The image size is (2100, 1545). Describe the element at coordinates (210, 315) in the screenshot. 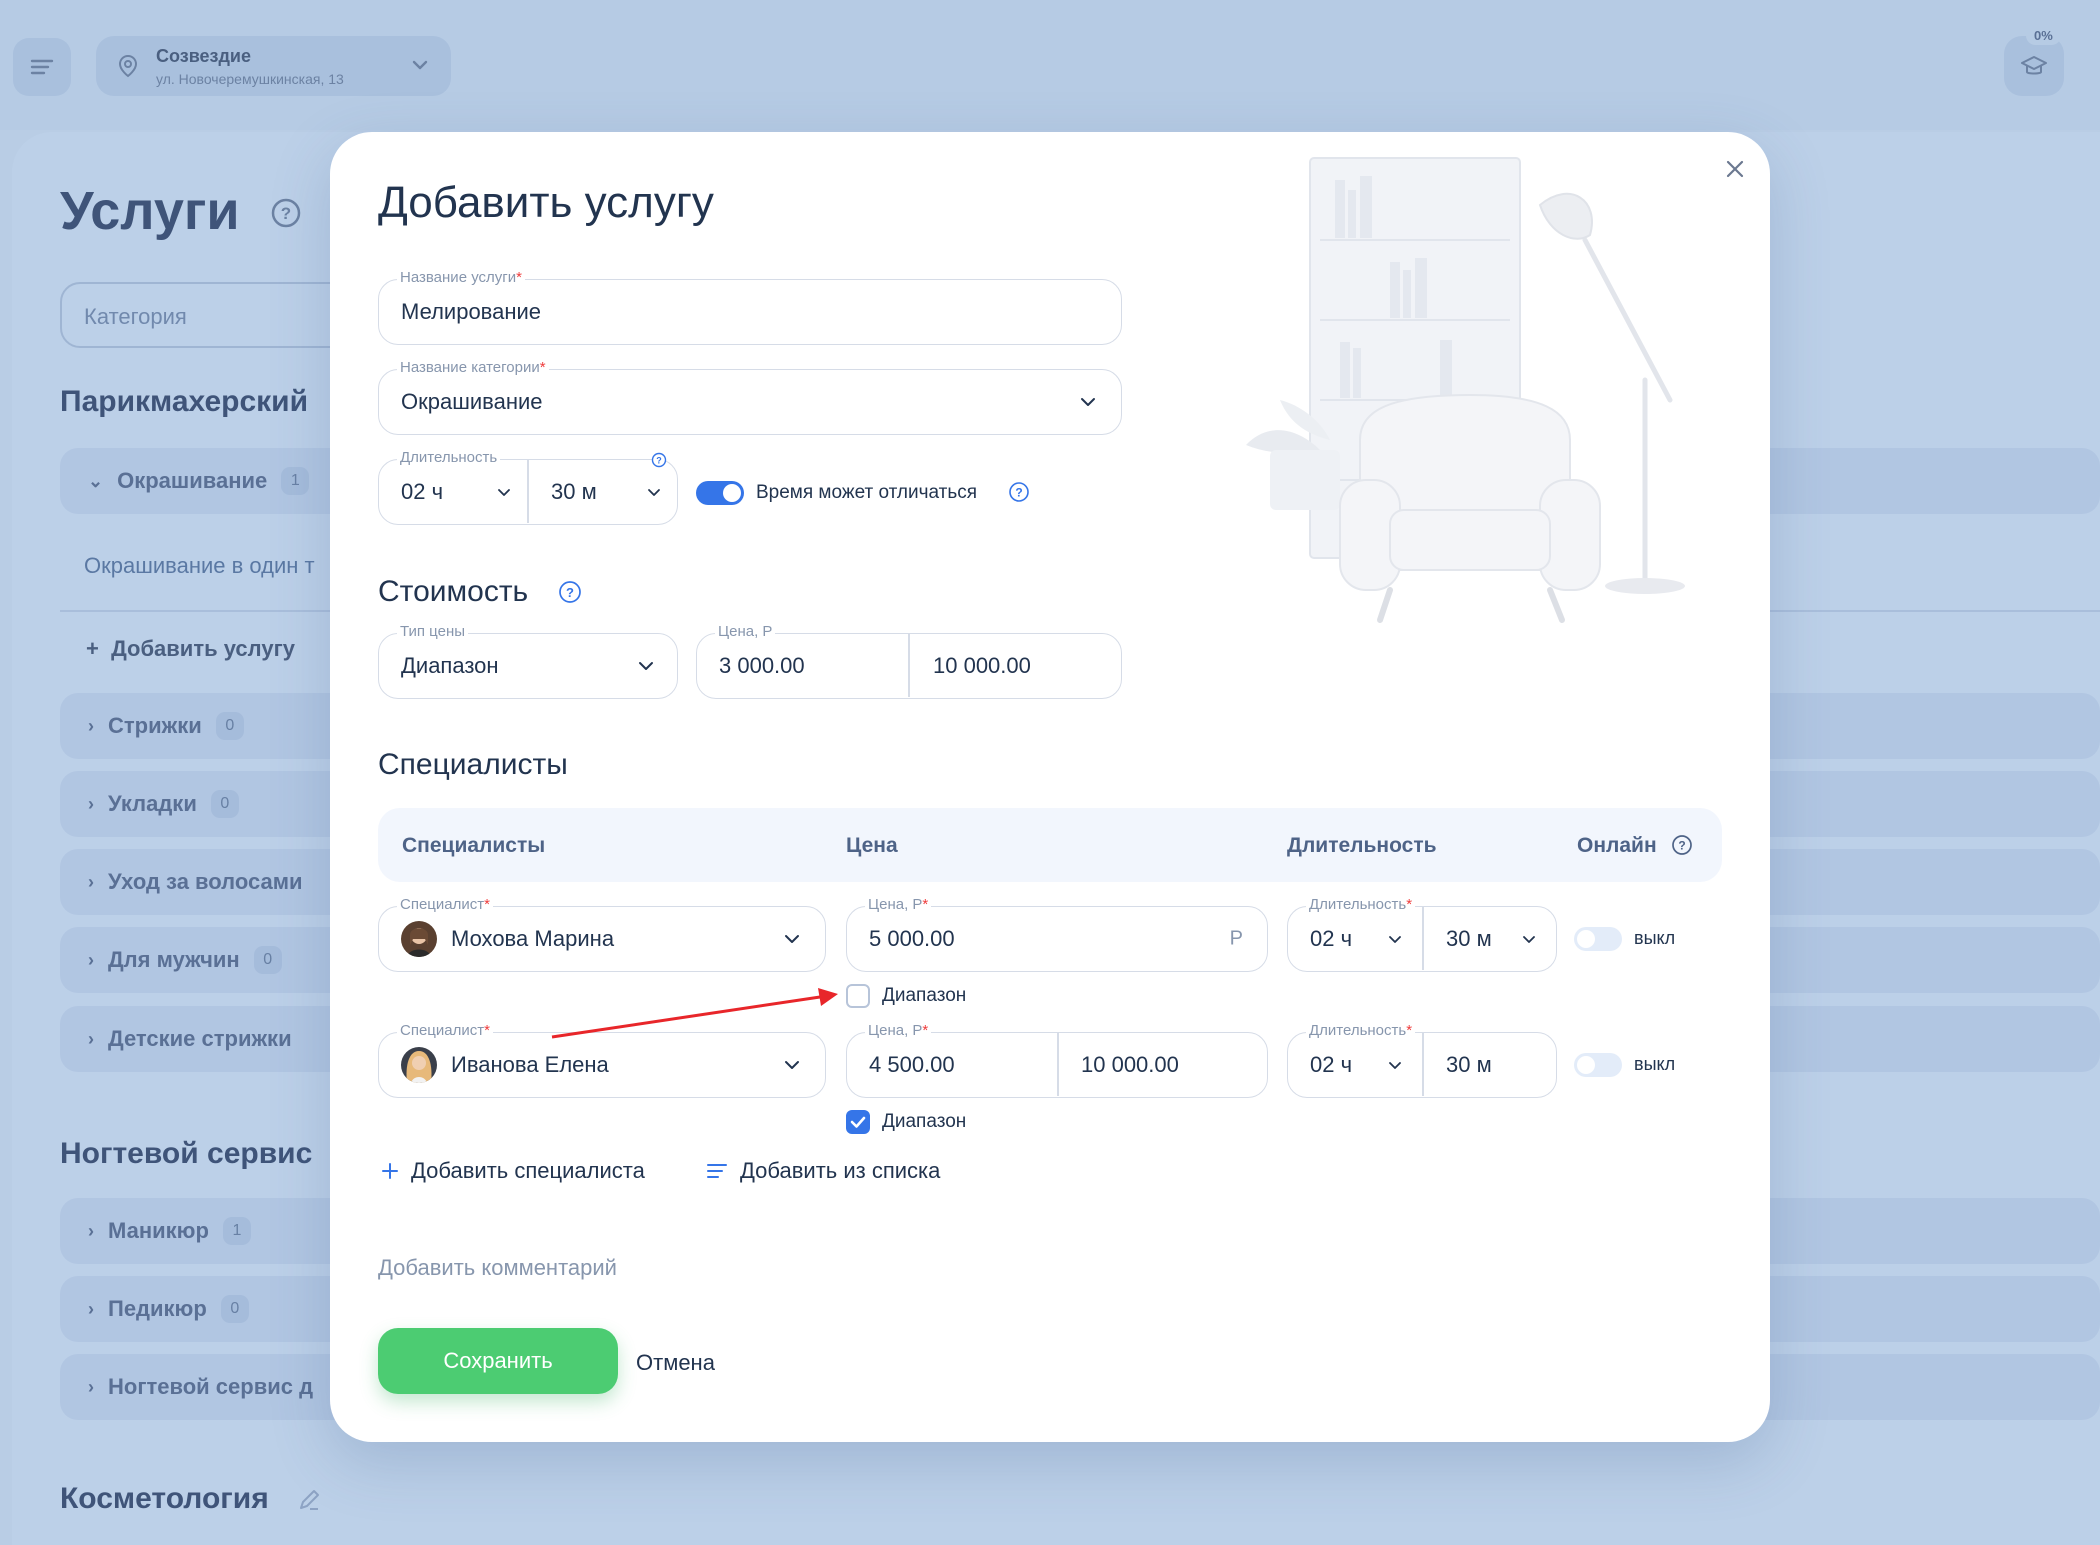

I see `category-search-input: Категория` at that location.